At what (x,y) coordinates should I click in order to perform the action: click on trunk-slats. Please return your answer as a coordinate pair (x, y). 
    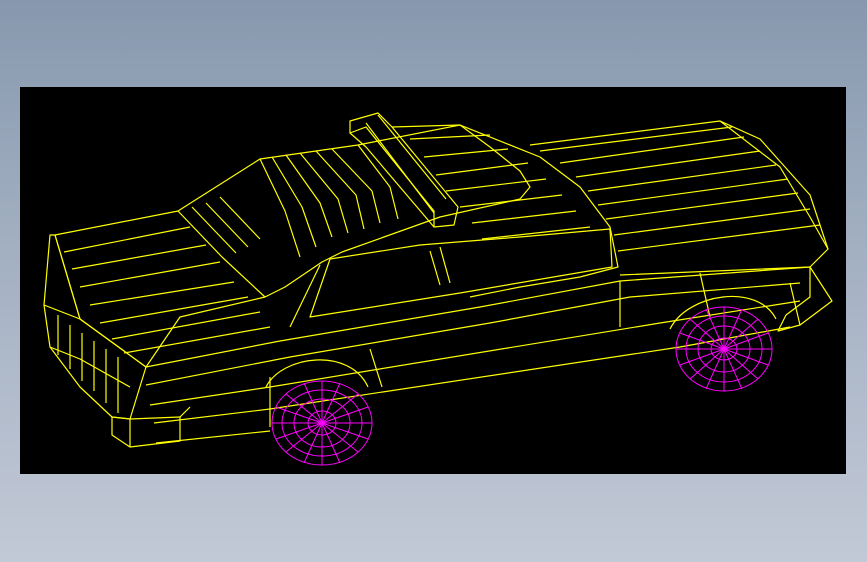
    Looking at the image, I should click on (167, 290).